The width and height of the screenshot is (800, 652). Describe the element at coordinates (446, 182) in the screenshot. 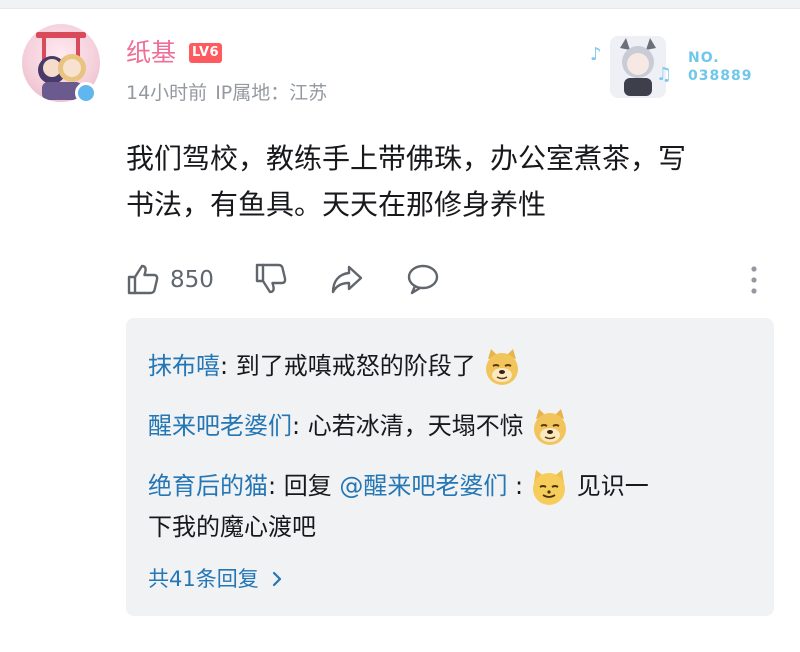

I see `comment-text: 我们驾校，教练手上带佛珠，办公室煮茶，写 书法，有鱼具。天天在那修身养性` at that location.